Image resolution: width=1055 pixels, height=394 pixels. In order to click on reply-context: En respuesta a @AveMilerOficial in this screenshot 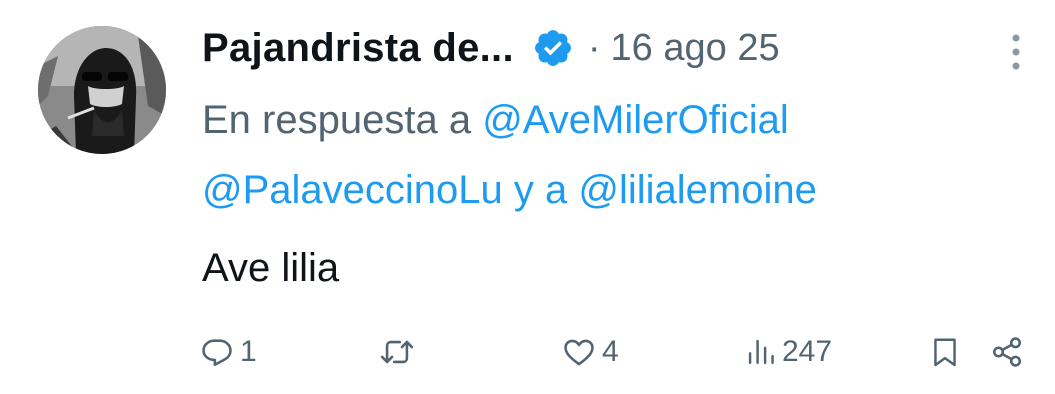, I will do `click(495, 120)`.